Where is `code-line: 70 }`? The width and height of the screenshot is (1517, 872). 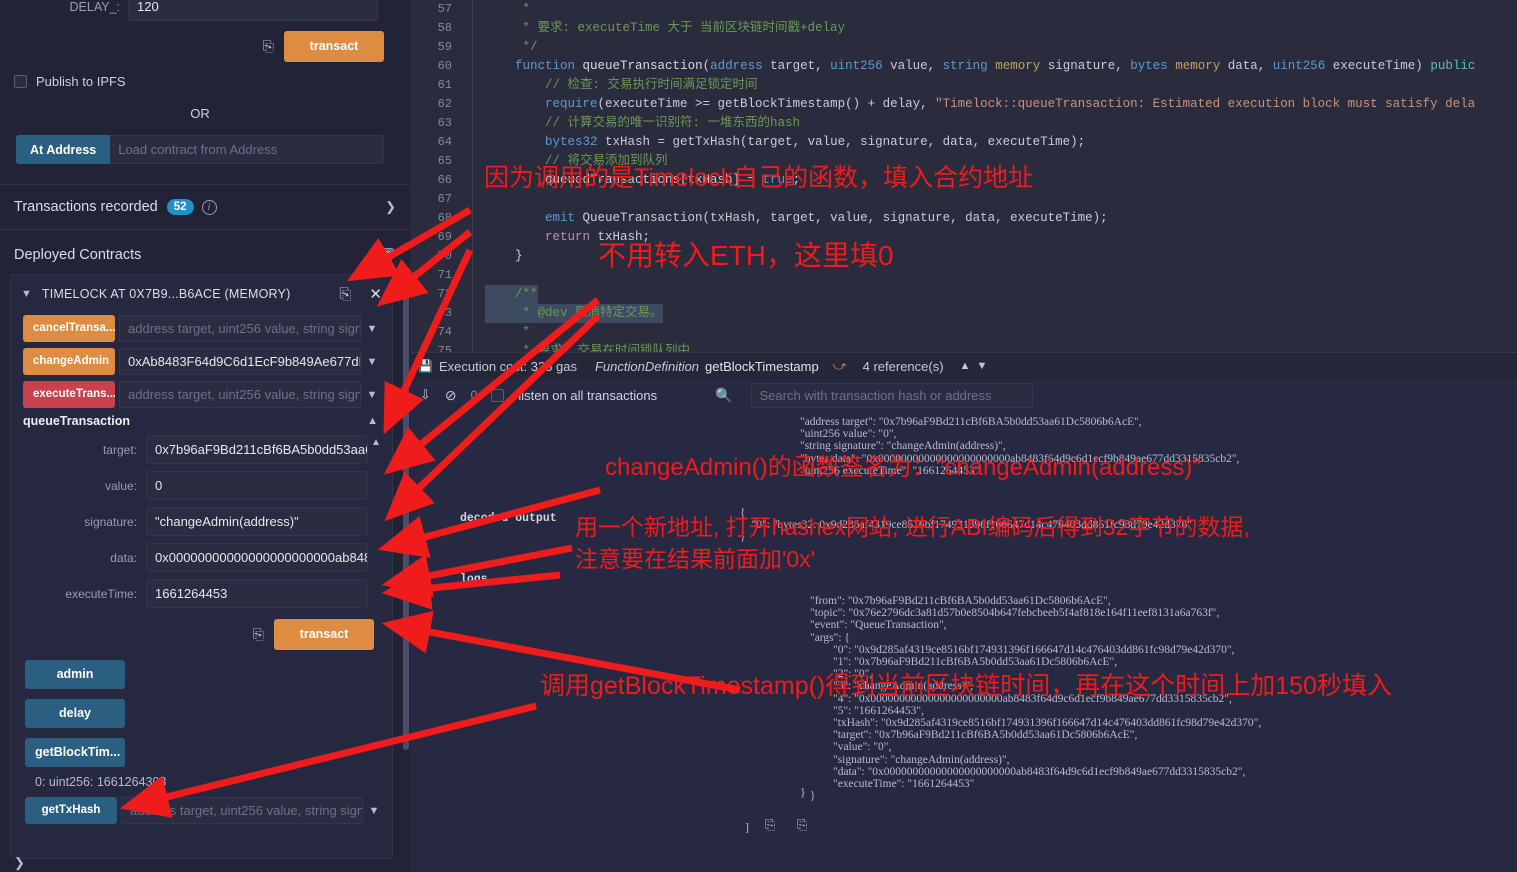 code-line: 70 } is located at coordinates (963, 256).